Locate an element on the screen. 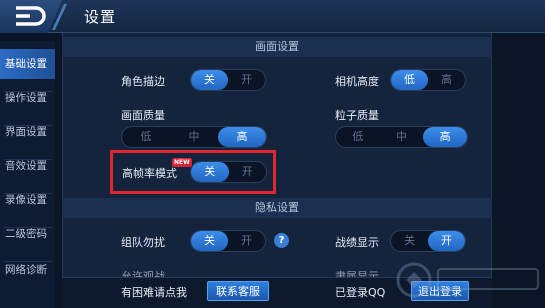 The height and width of the screenshot is (308, 545). sidebar-item-basic: 基础设置 is located at coordinates (27, 64).